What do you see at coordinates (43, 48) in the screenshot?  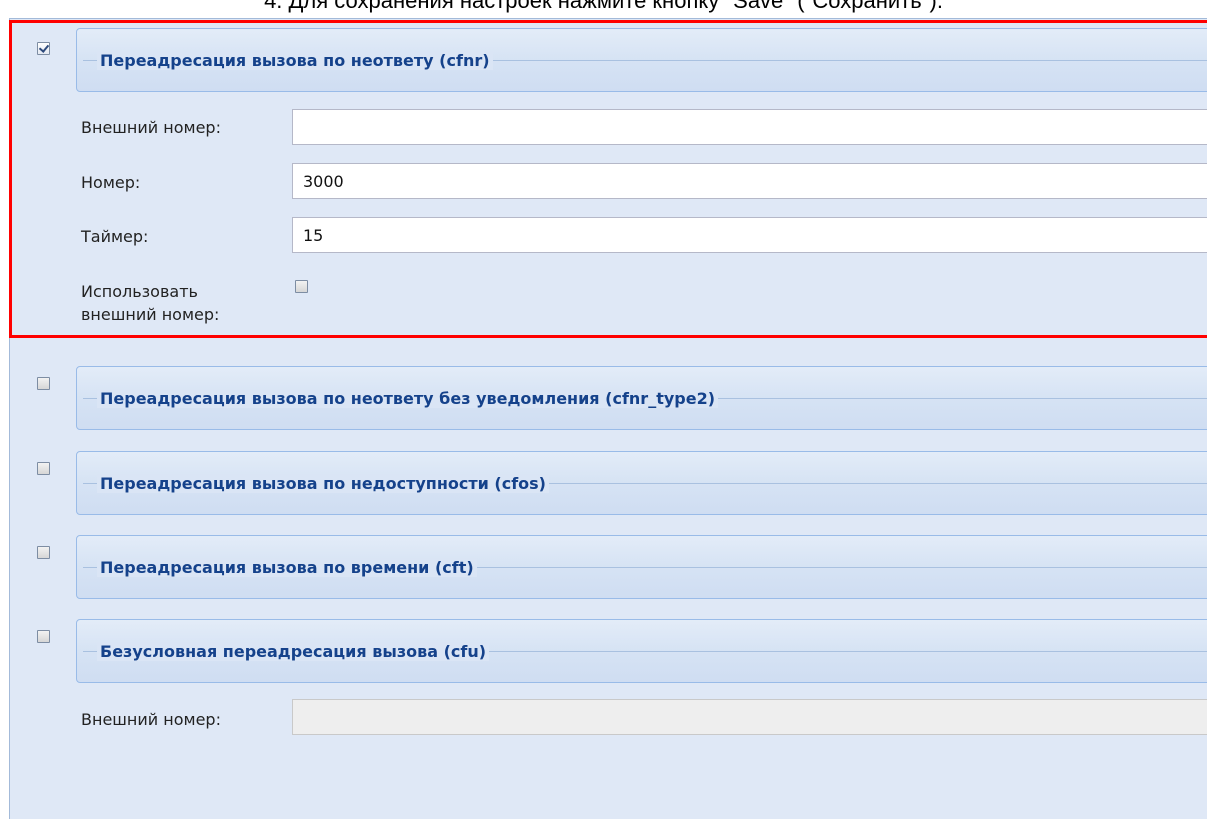 I see `cfnr-enable-checkbox` at bounding box center [43, 48].